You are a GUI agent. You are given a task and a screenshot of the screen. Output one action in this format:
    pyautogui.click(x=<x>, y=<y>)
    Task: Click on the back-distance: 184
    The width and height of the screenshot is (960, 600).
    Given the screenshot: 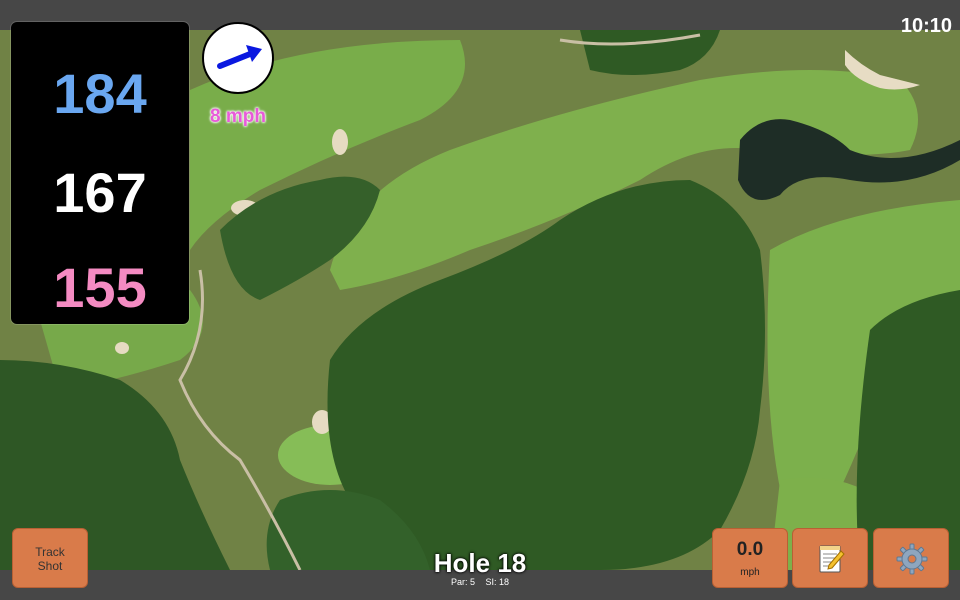 What is the action you would take?
    pyautogui.click(x=100, y=93)
    